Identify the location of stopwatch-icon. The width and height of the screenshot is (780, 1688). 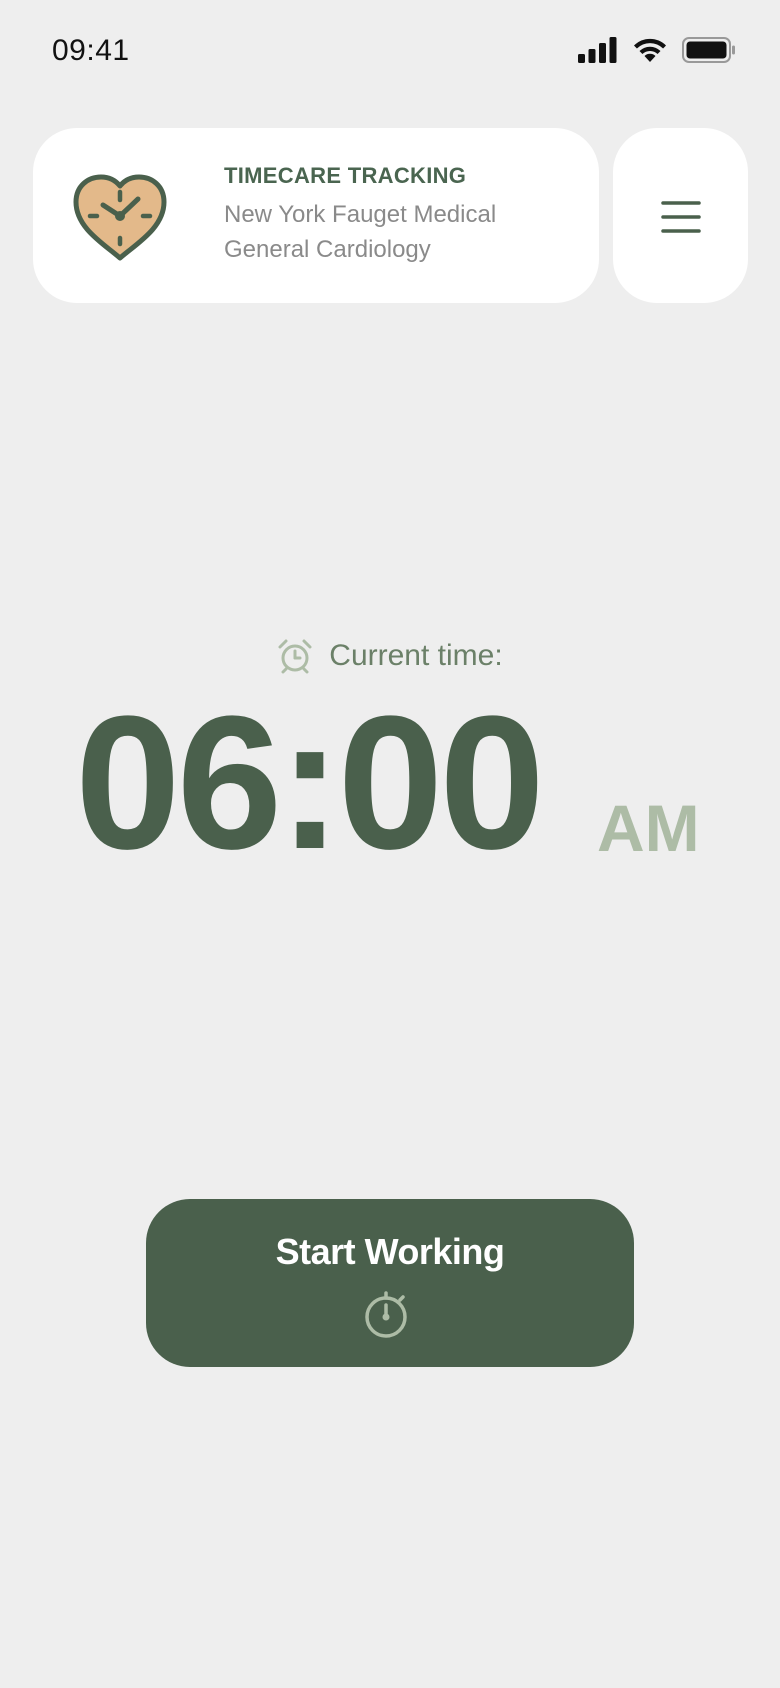
(386, 1314).